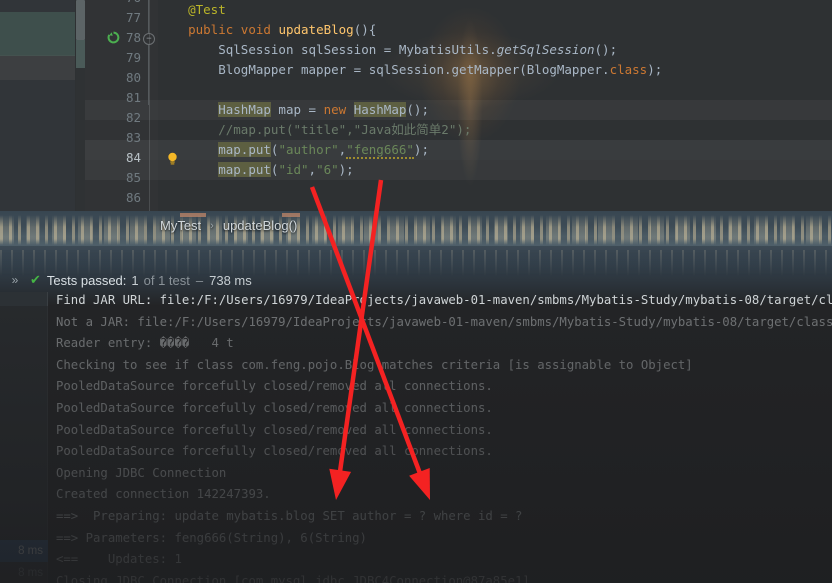 Image resolution: width=832 pixels, height=583 pixels. Describe the element at coordinates (80, 20) in the screenshot. I see `scrollbar-thumb` at that location.